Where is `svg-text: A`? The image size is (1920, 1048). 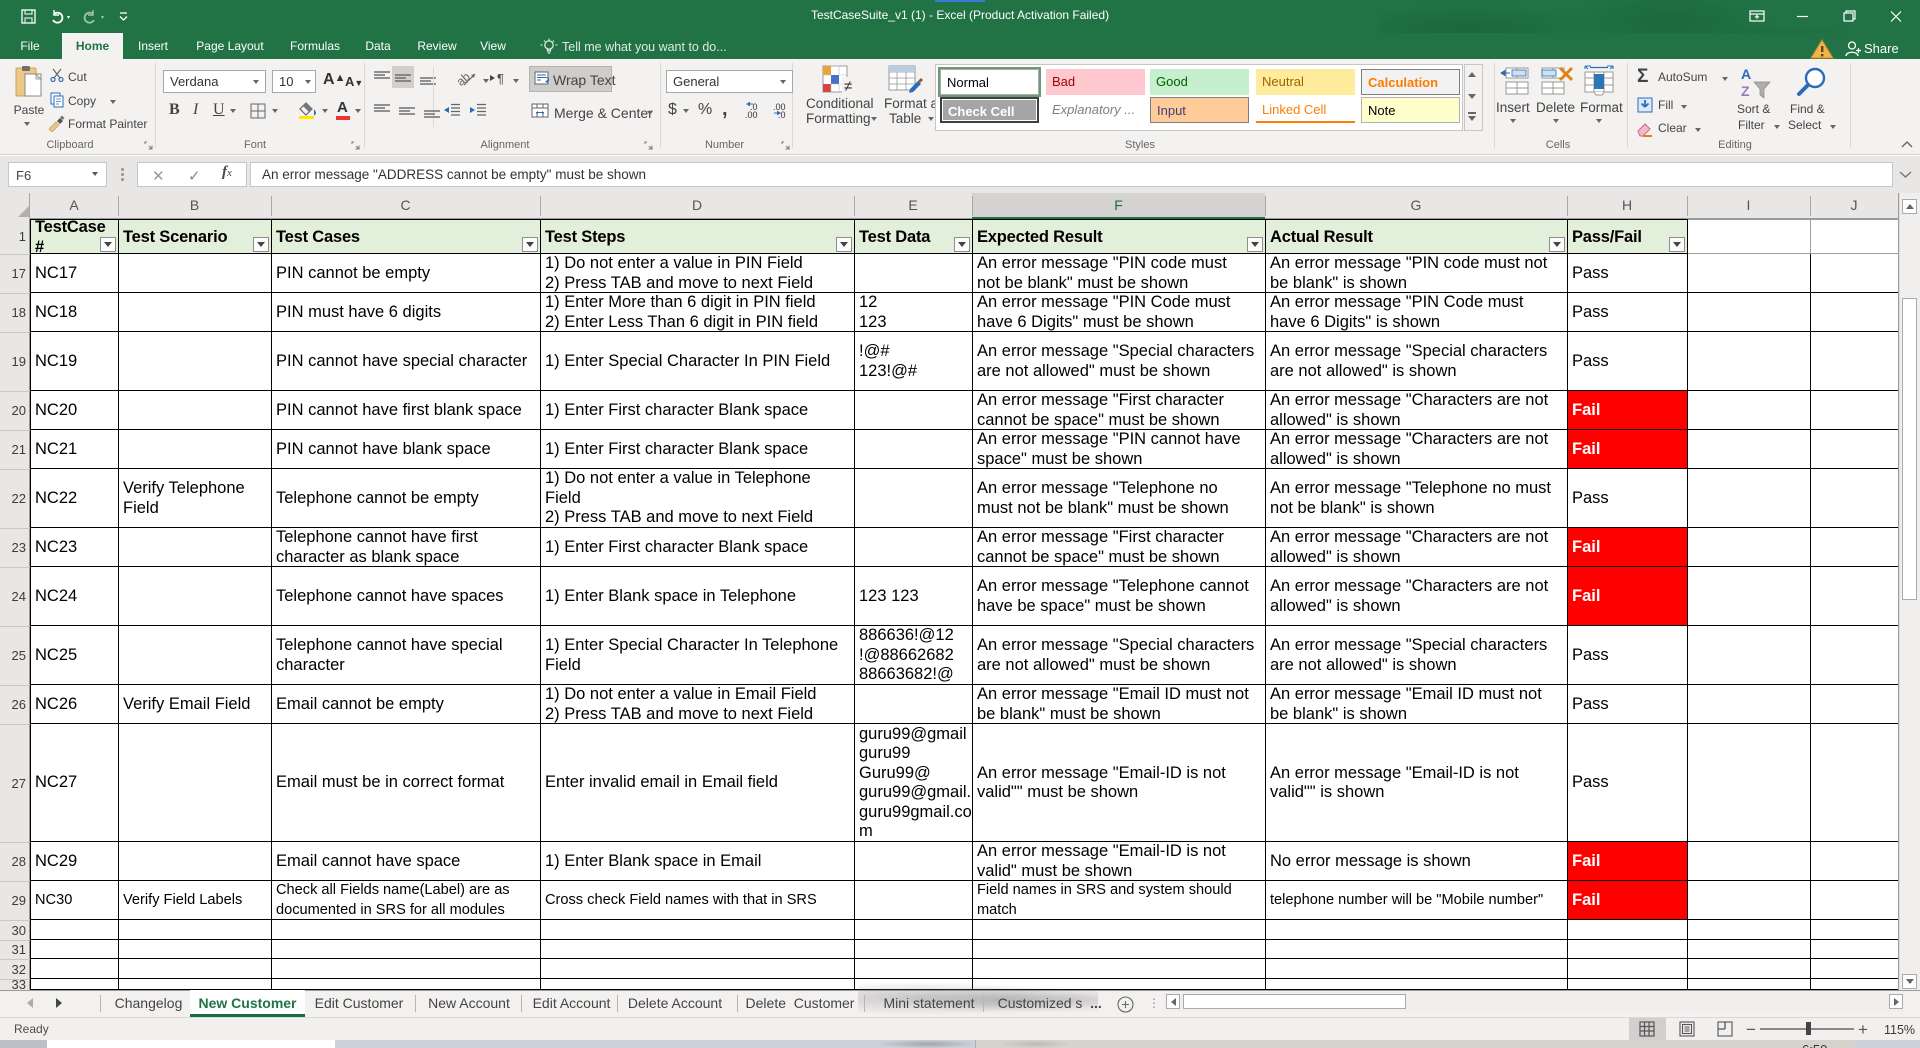 svg-text: A is located at coordinates (1746, 74).